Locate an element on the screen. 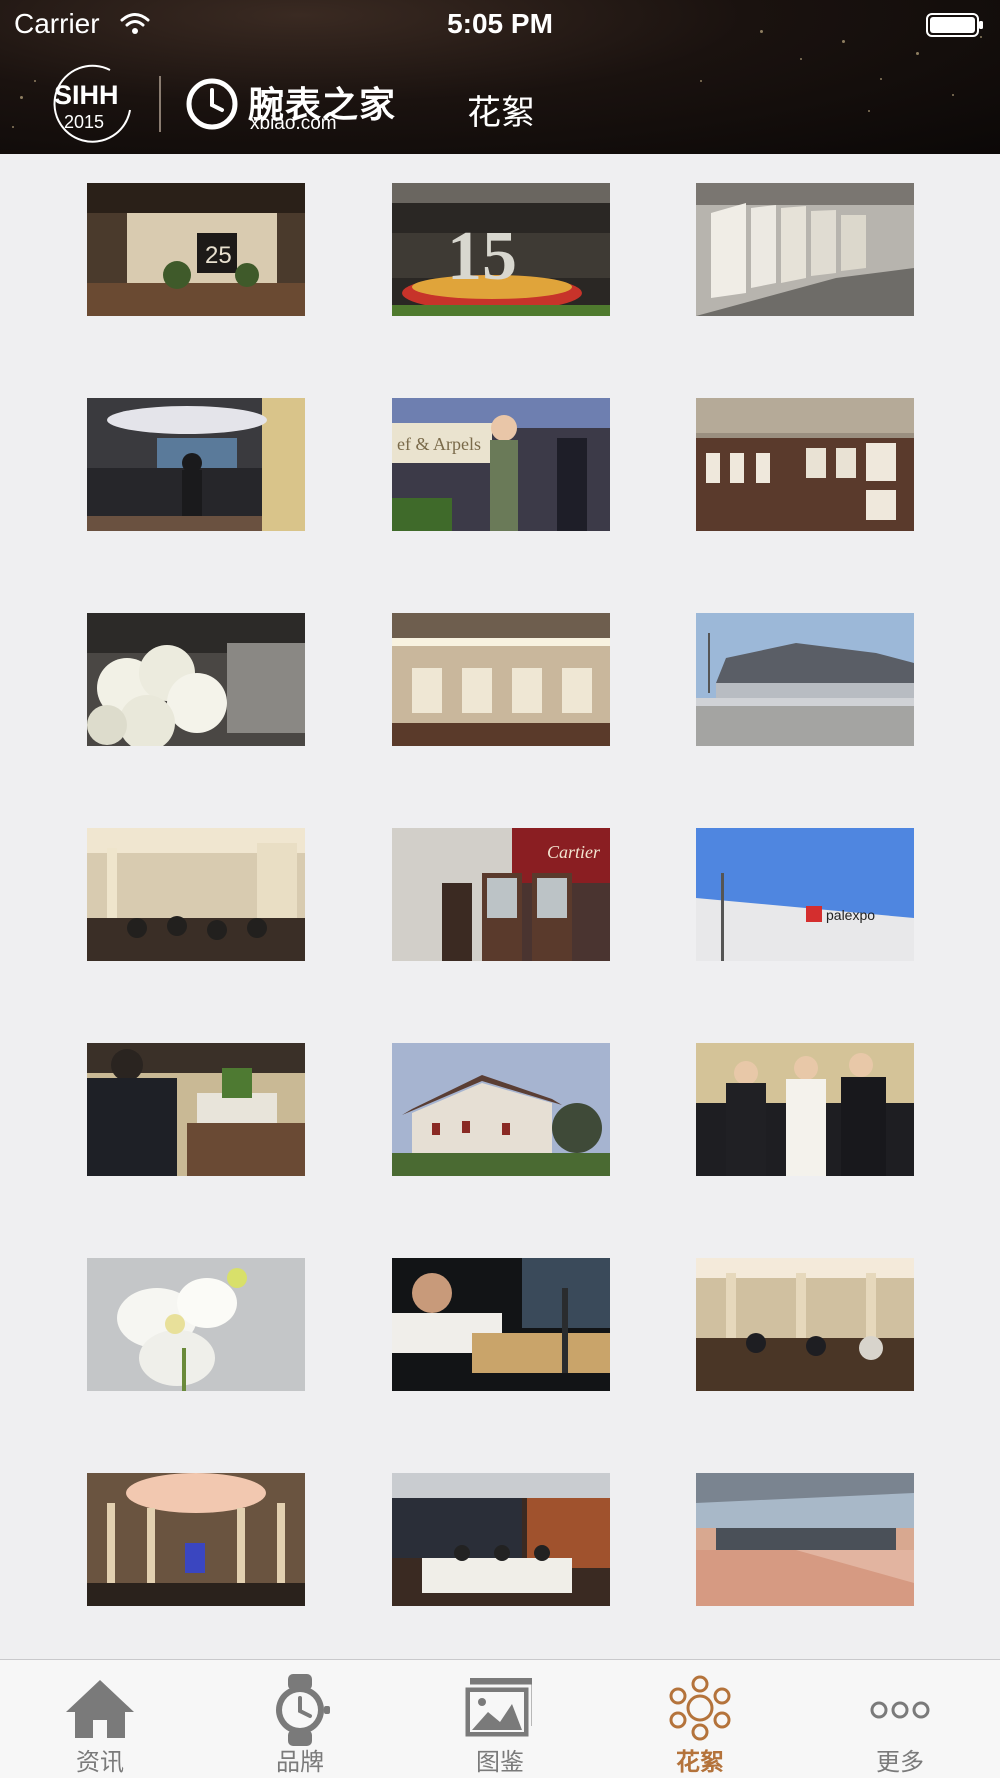 The width and height of the screenshot is (1000, 1778). photo-thumbnail: 25 is located at coordinates (196, 249).